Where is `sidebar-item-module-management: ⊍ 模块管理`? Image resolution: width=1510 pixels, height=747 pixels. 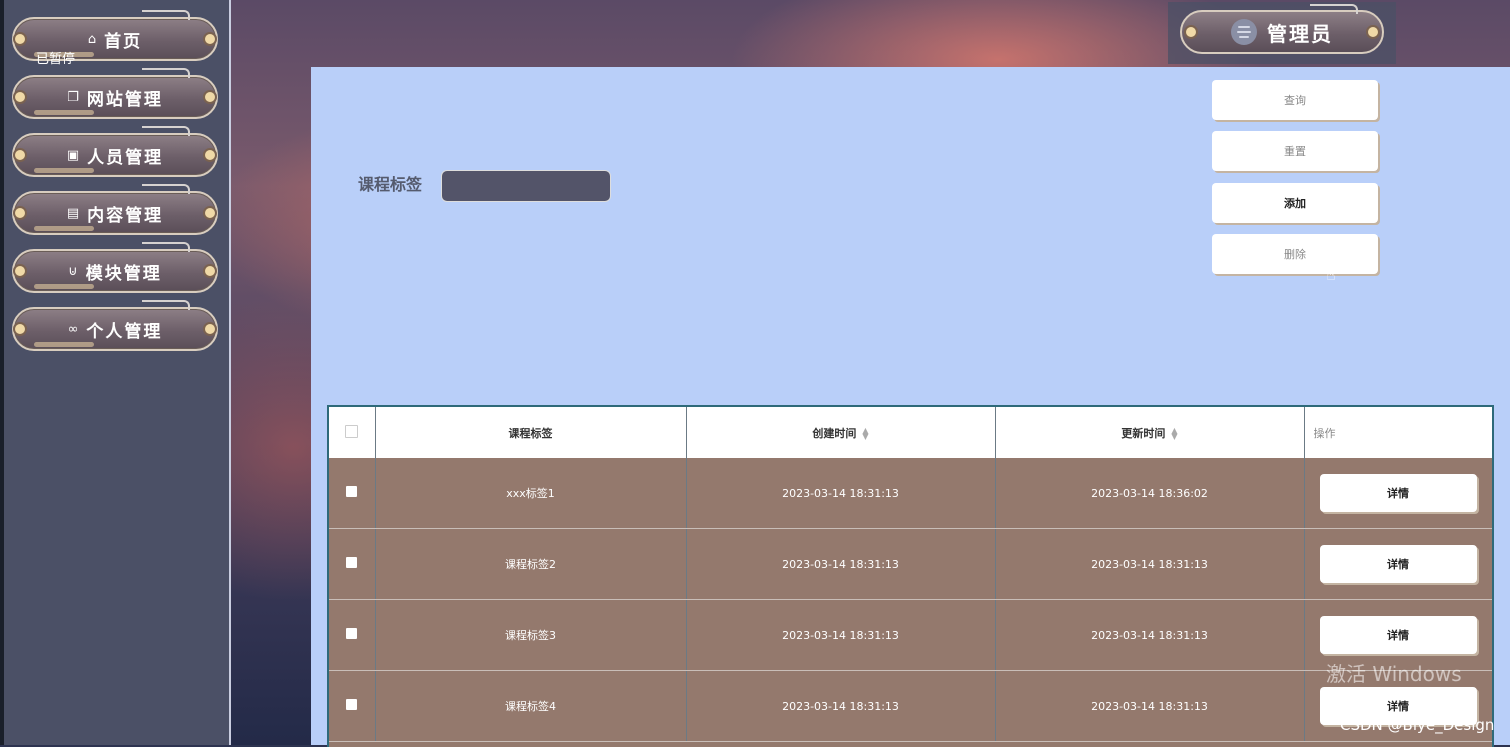
sidebar-item-module-management: ⊍ 模块管理 is located at coordinates (115, 267).